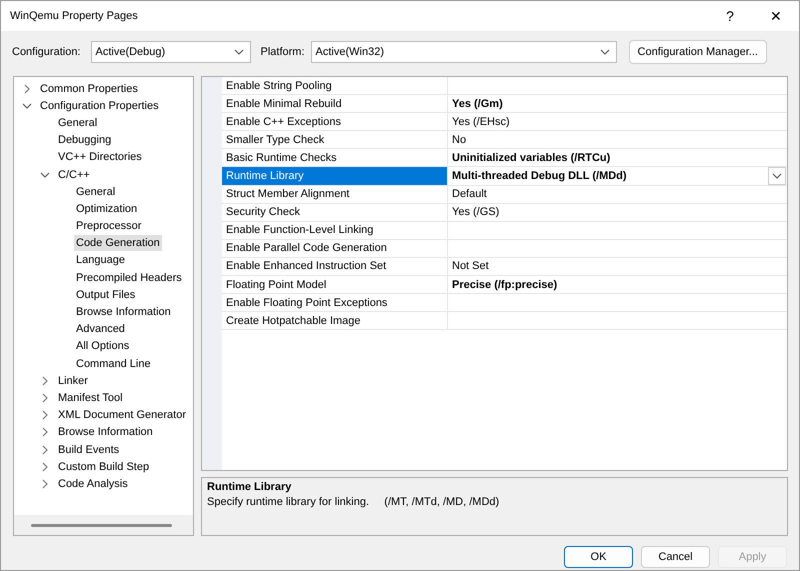 This screenshot has width=800, height=571. What do you see at coordinates (74, 174) in the screenshot?
I see `tree-item: C/C++` at bounding box center [74, 174].